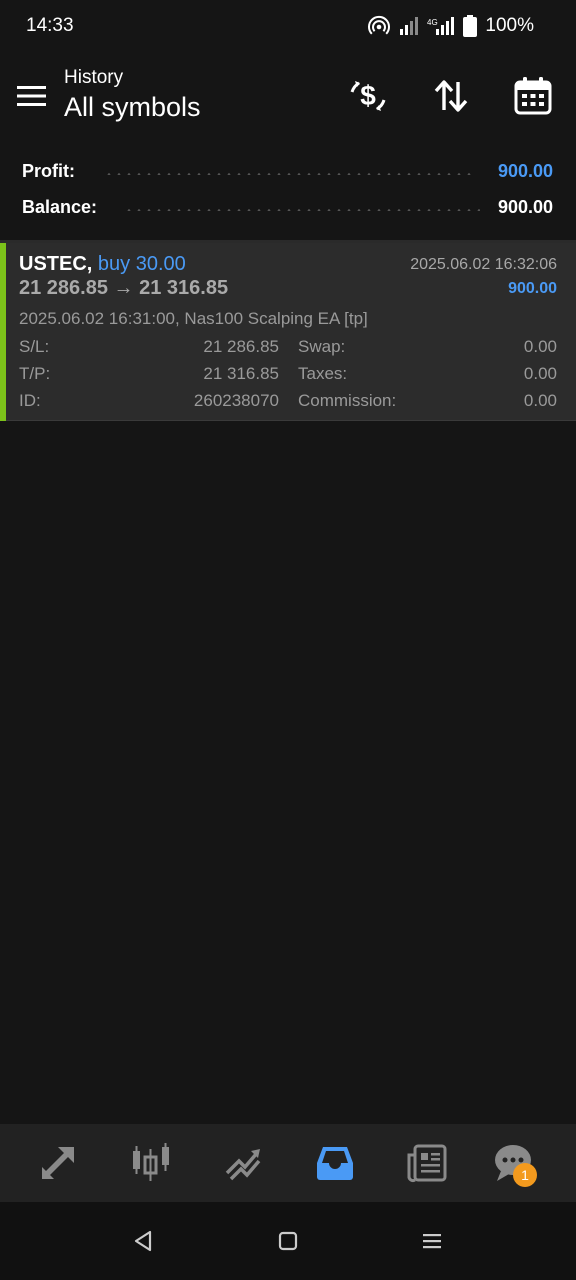  I want to click on deal-detail-row: T/P: 21 316.85 Taxes: 0.00, so click(288, 376).